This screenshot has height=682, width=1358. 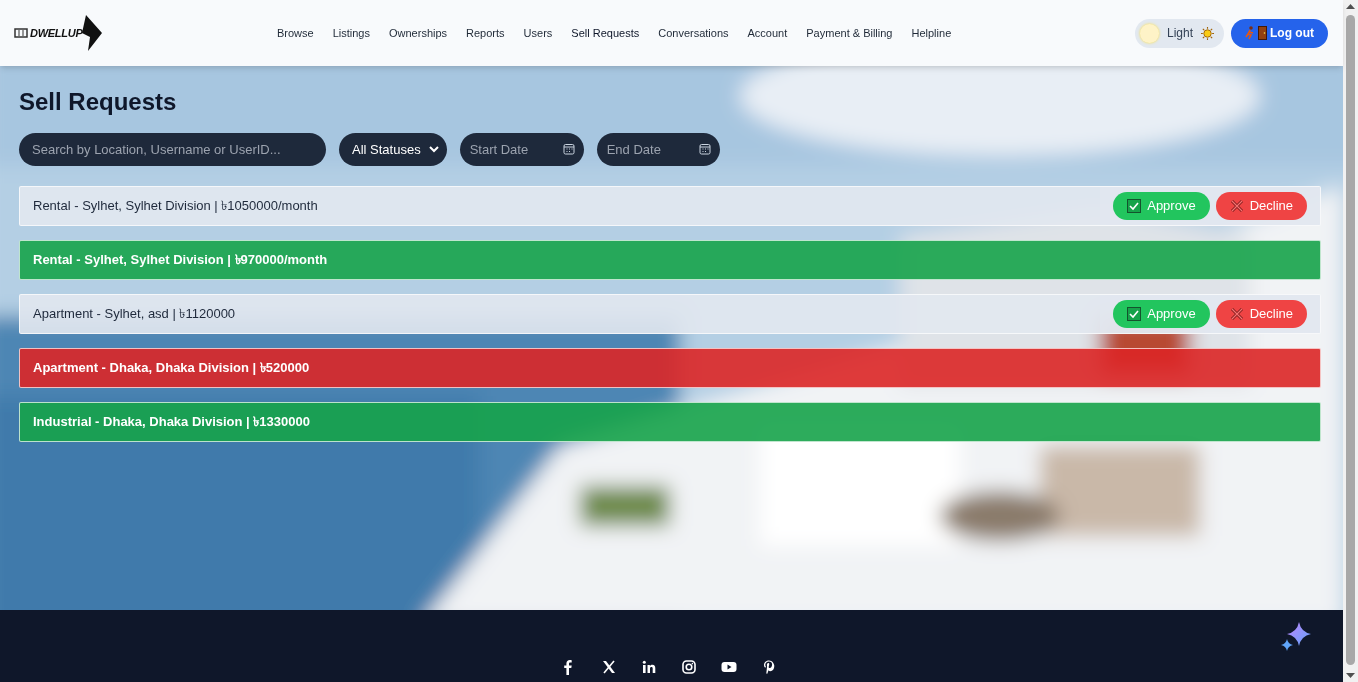 What do you see at coordinates (98, 102) in the screenshot?
I see `page-title: Sell Requests` at bounding box center [98, 102].